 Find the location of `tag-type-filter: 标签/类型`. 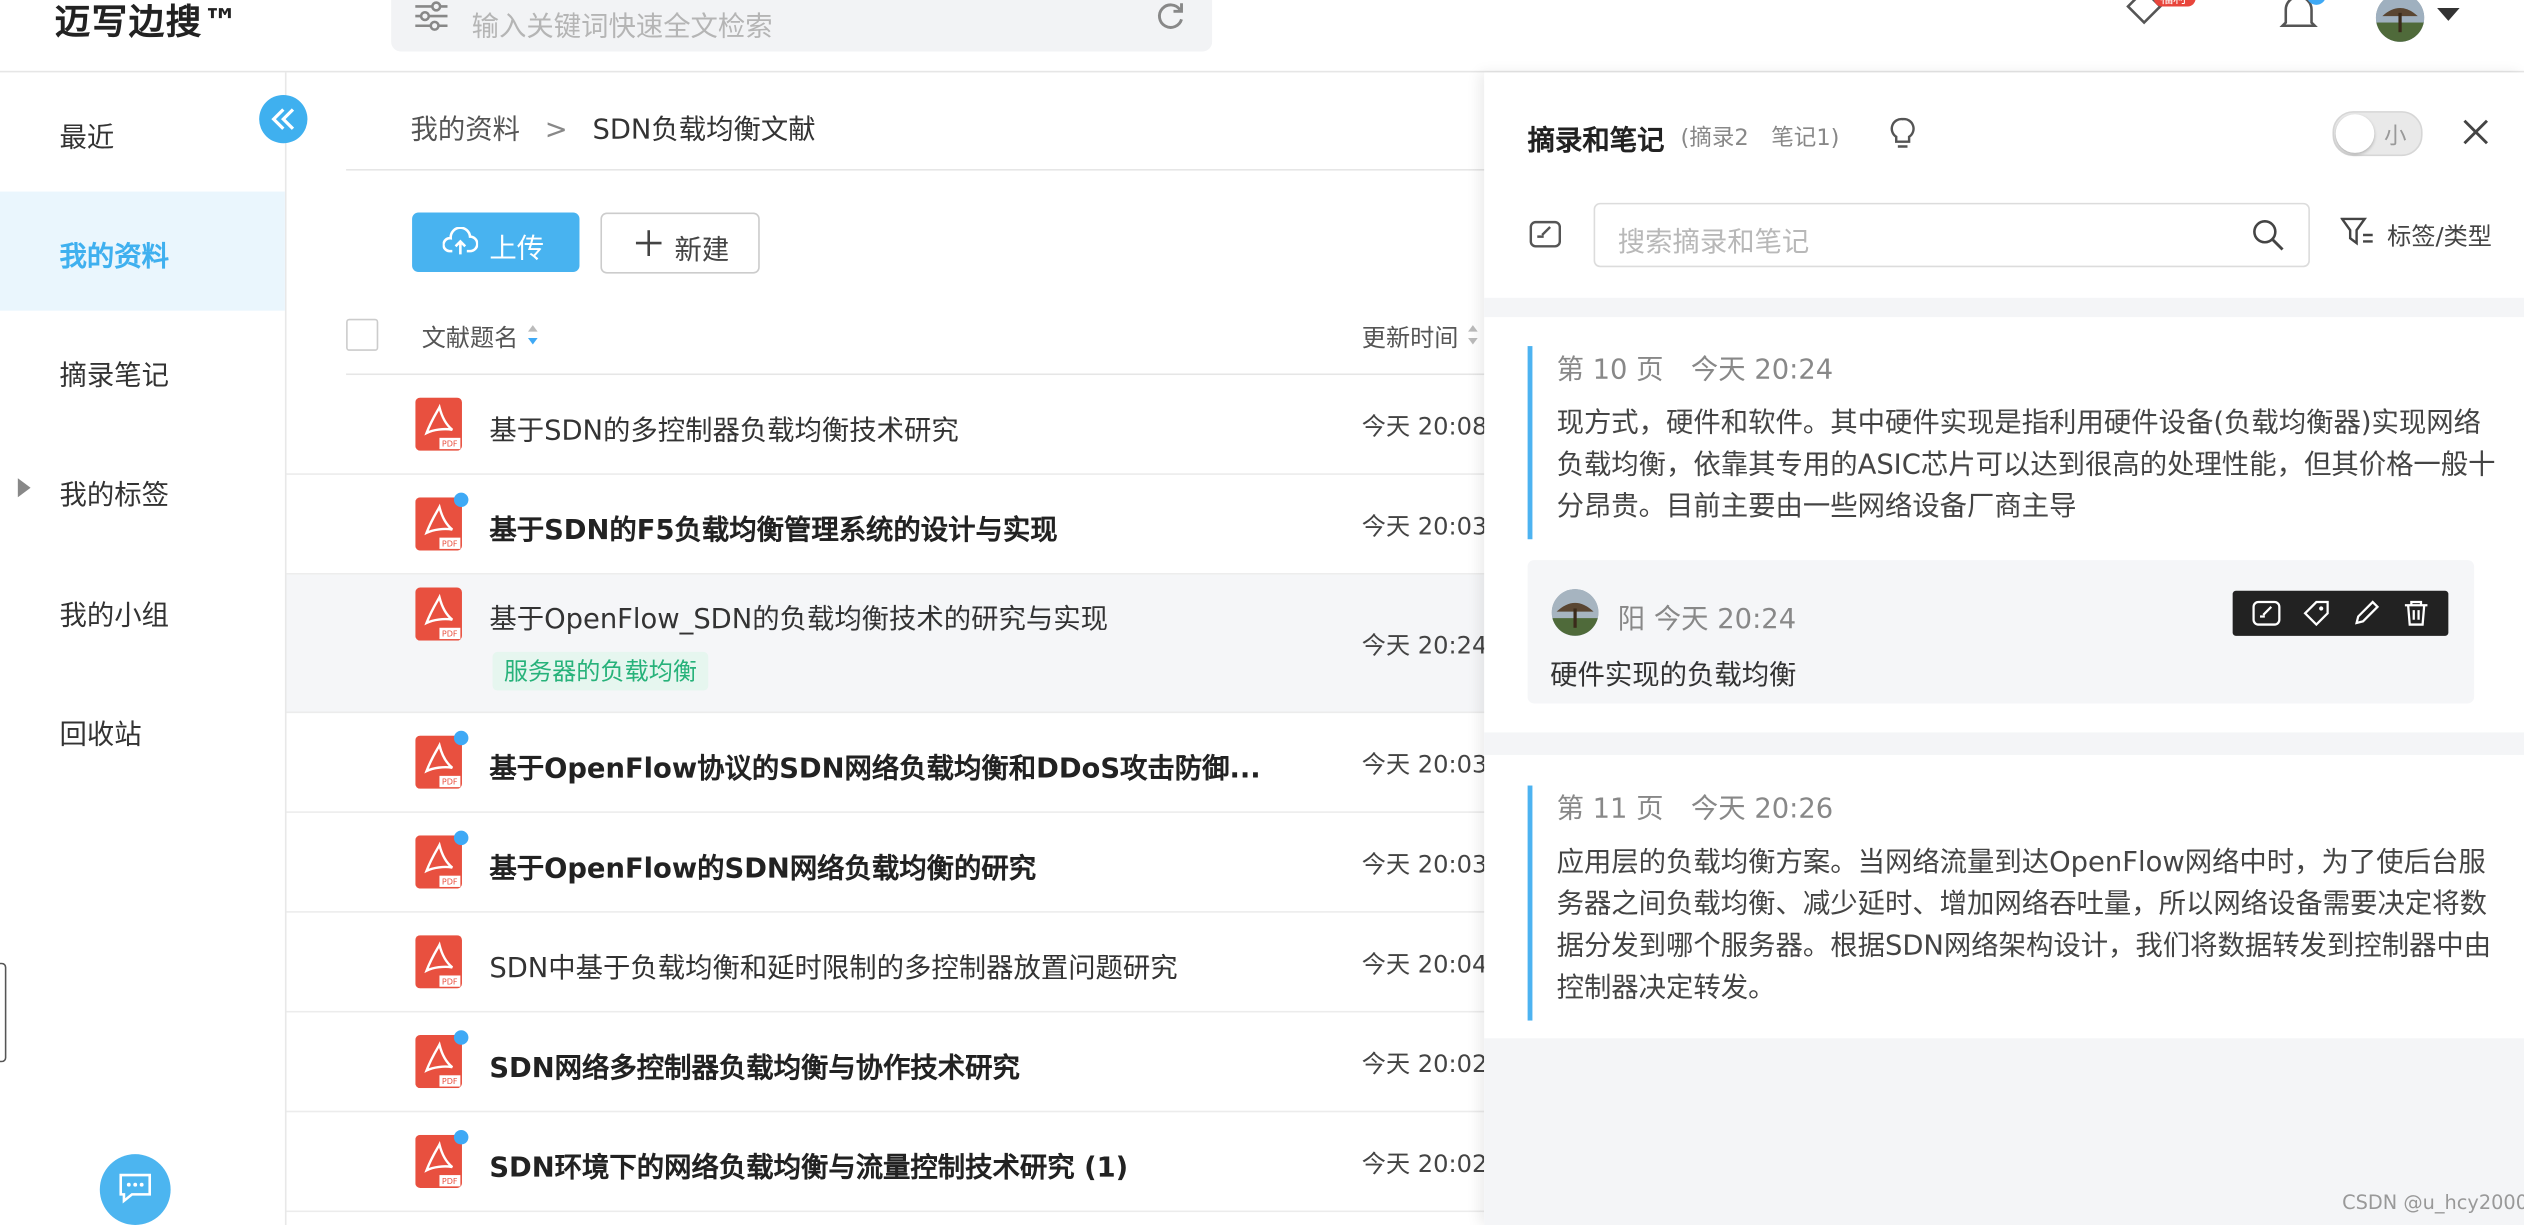

tag-type-filter: 标签/类型 is located at coordinates (2439, 236).